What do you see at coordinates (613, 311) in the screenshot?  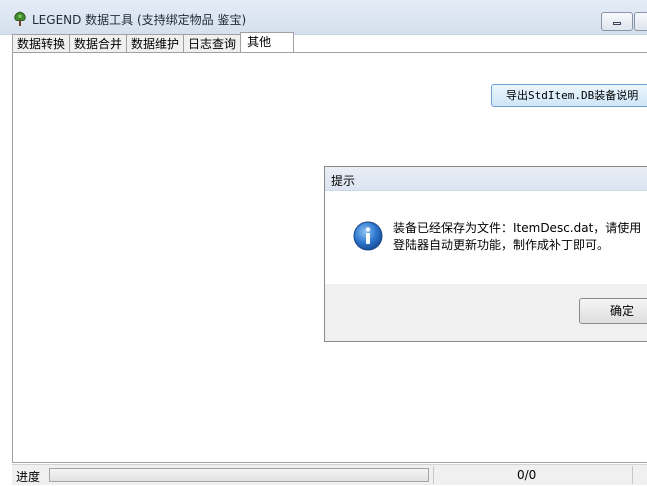 I see `ok-button: 确定` at bounding box center [613, 311].